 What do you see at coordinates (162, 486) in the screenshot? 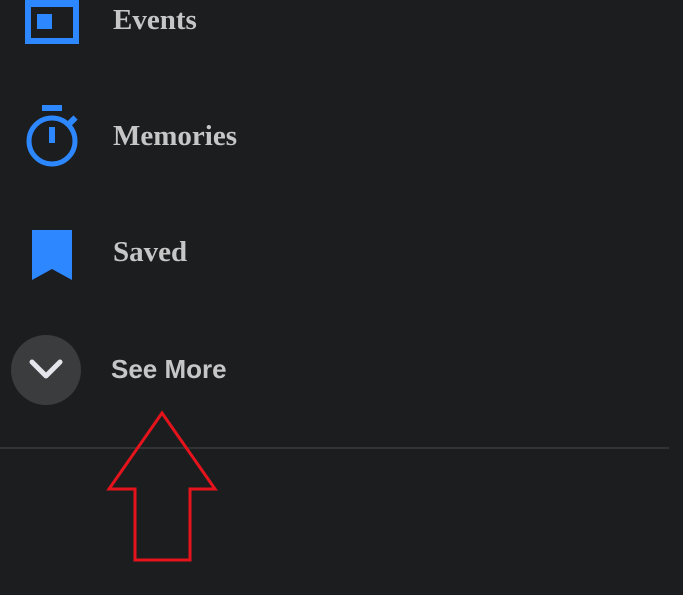
I see `annotation-arrow-up-icon` at bounding box center [162, 486].